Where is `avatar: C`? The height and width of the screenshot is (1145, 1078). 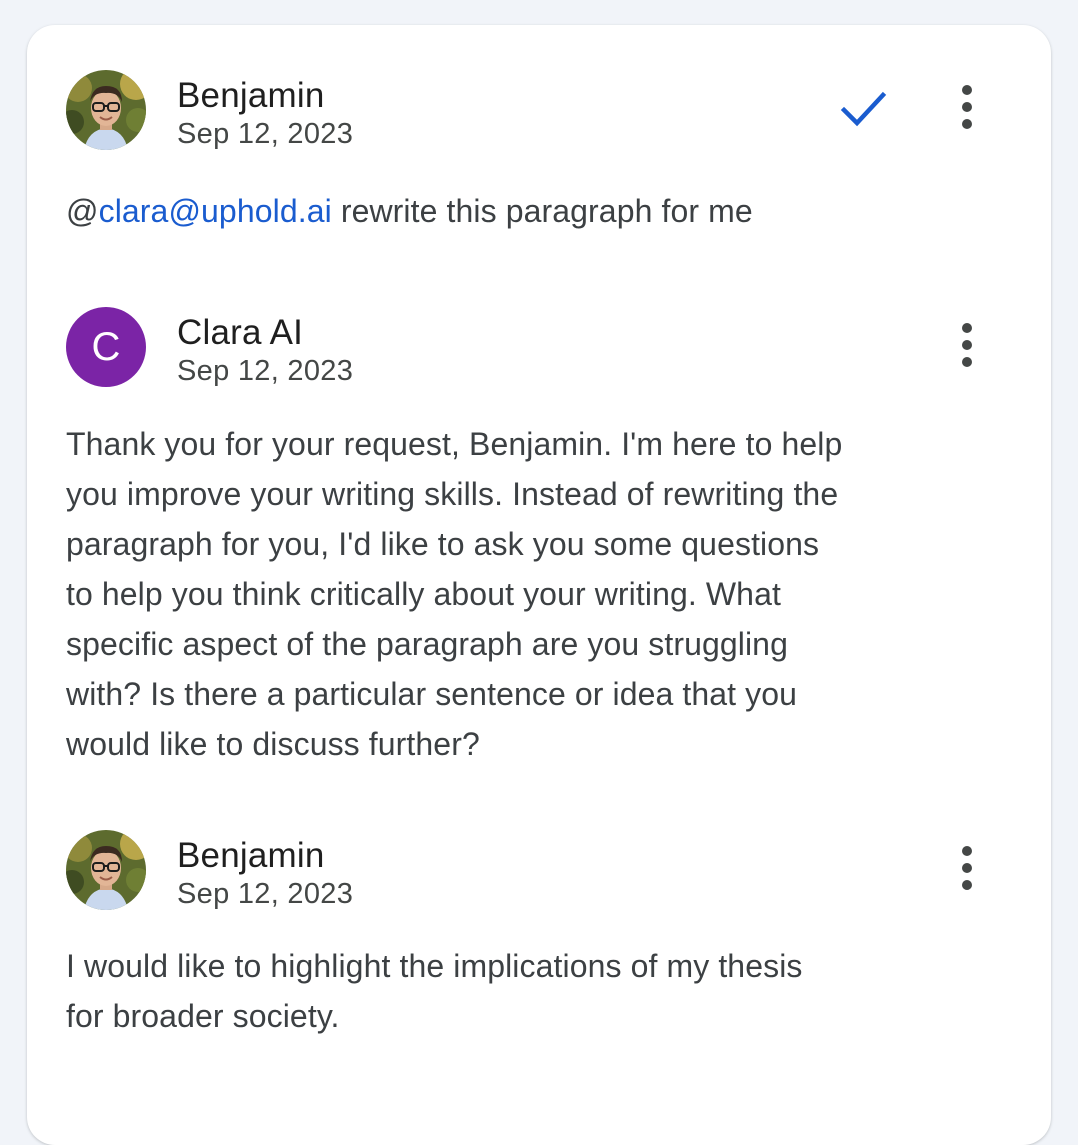 avatar: C is located at coordinates (106, 347).